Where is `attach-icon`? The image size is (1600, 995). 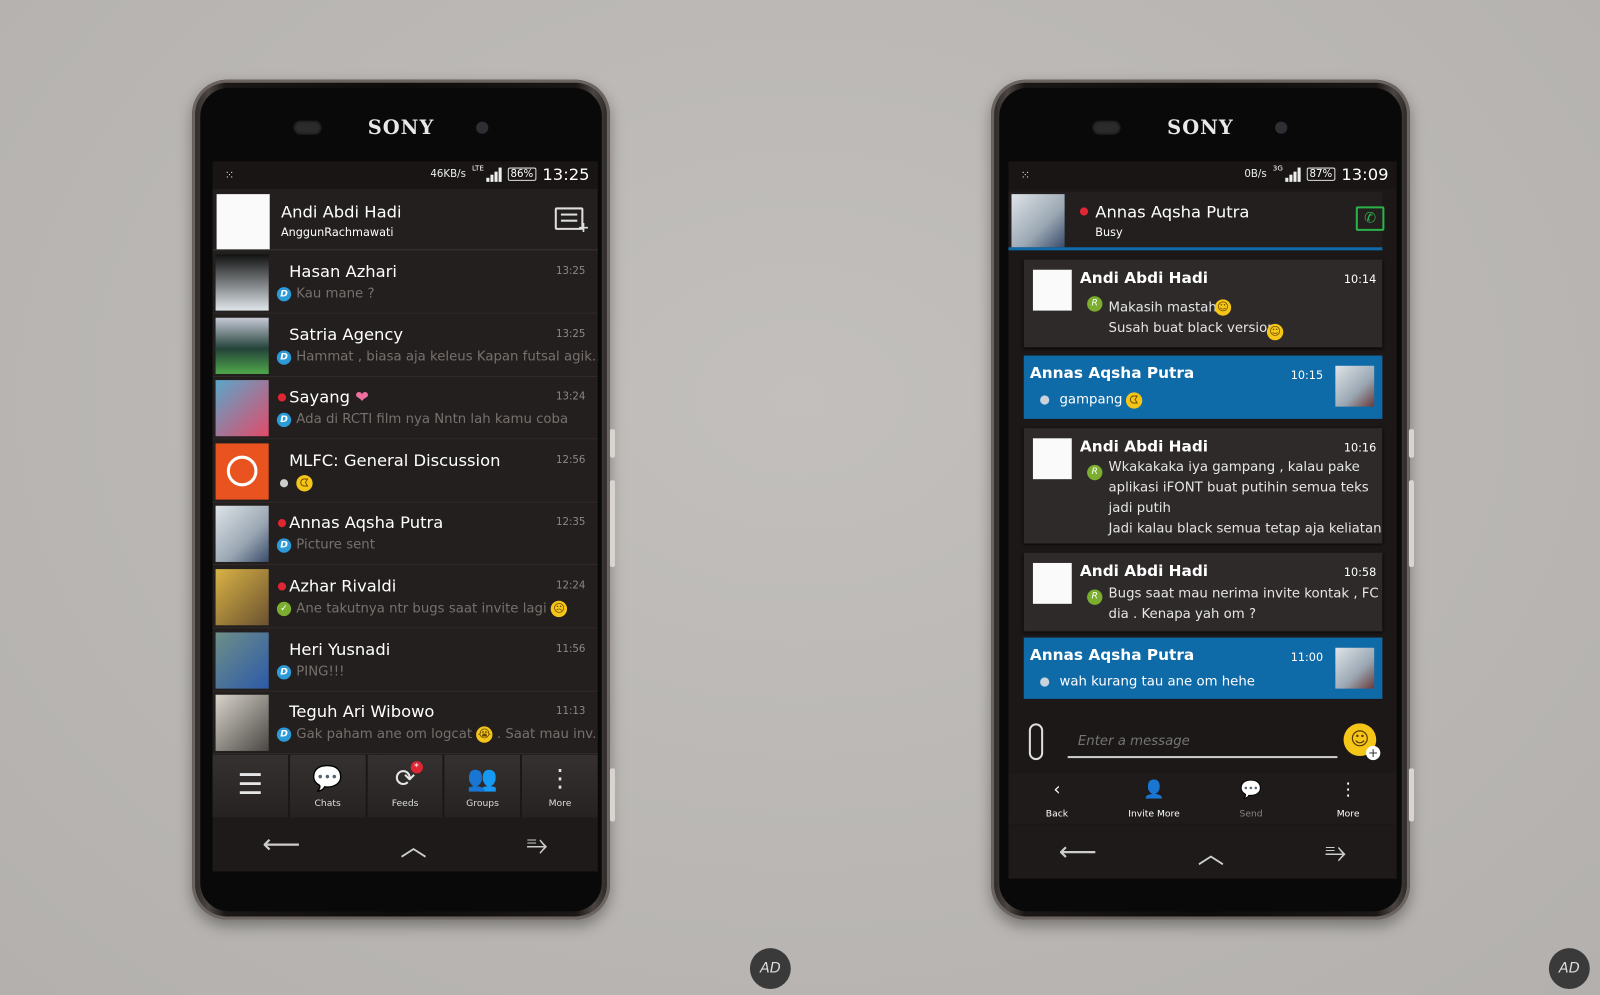
attach-icon is located at coordinates (1036, 742).